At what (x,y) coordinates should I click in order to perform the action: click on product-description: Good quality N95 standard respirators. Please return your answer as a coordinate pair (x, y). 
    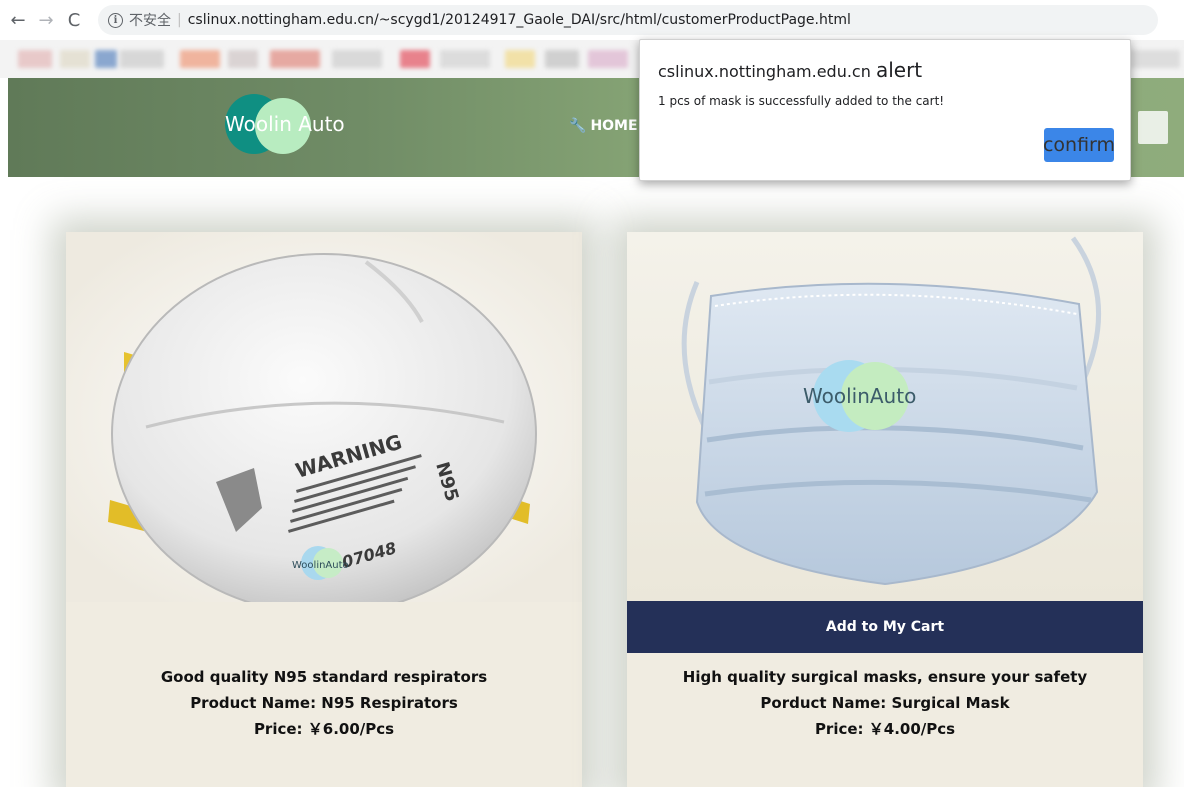
    Looking at the image, I should click on (324, 677).